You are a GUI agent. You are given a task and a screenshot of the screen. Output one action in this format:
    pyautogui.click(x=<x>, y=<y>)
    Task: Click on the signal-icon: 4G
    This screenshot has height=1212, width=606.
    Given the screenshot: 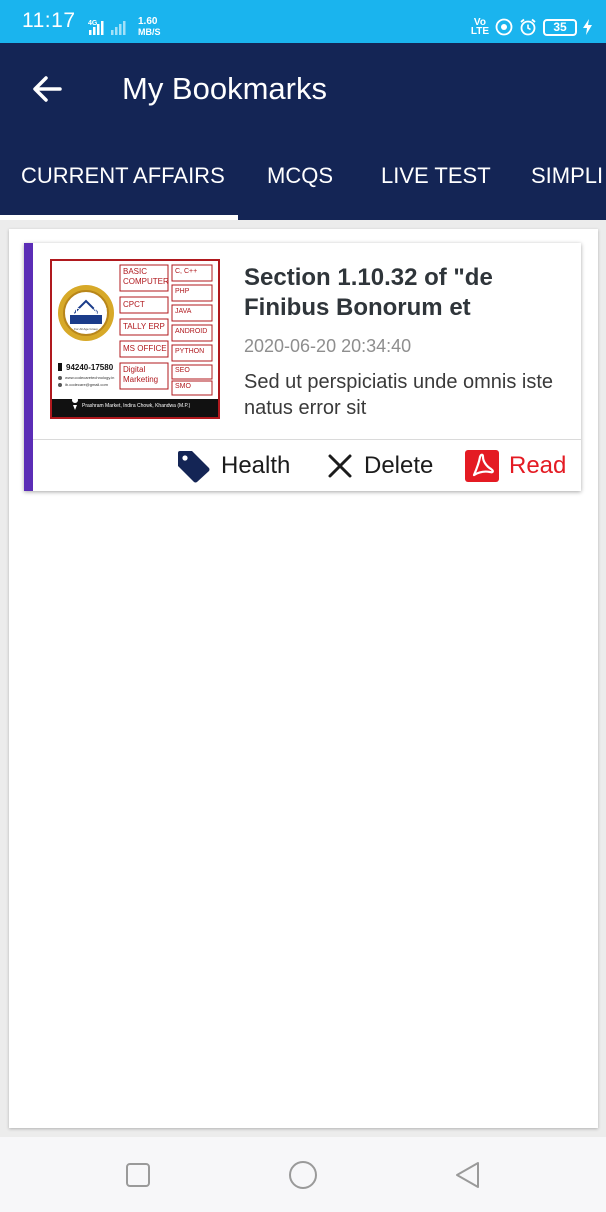 What is the action you would take?
    pyautogui.click(x=107, y=27)
    